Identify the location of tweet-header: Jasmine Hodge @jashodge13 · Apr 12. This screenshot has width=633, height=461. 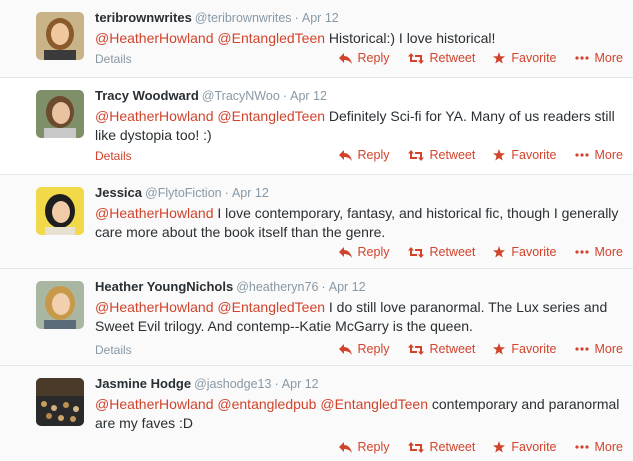
(207, 384).